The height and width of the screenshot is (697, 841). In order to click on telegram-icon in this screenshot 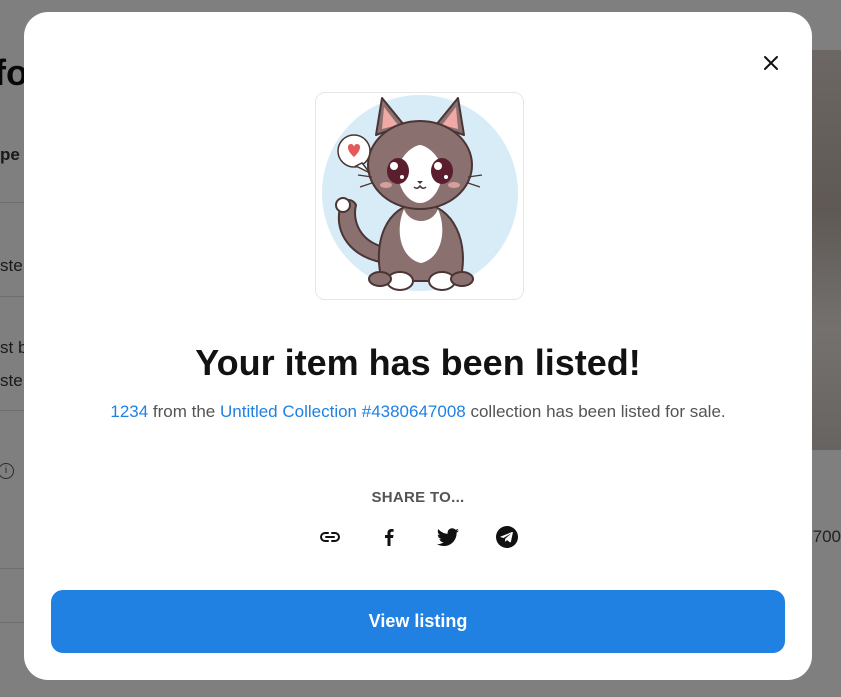, I will do `click(506, 537)`.